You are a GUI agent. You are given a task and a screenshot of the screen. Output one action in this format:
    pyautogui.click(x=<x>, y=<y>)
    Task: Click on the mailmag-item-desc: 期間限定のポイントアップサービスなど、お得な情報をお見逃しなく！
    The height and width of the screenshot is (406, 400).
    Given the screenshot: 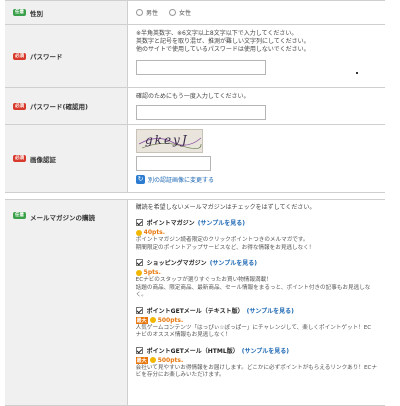 What is the action you would take?
    pyautogui.click(x=225, y=247)
    